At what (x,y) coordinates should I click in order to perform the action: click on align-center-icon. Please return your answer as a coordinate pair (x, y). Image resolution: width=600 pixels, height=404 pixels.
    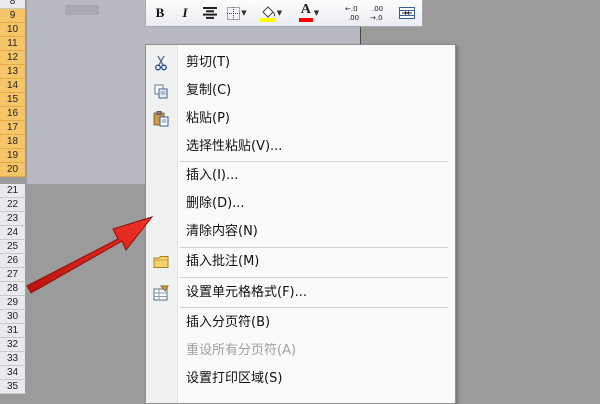
    Looking at the image, I should click on (210, 13).